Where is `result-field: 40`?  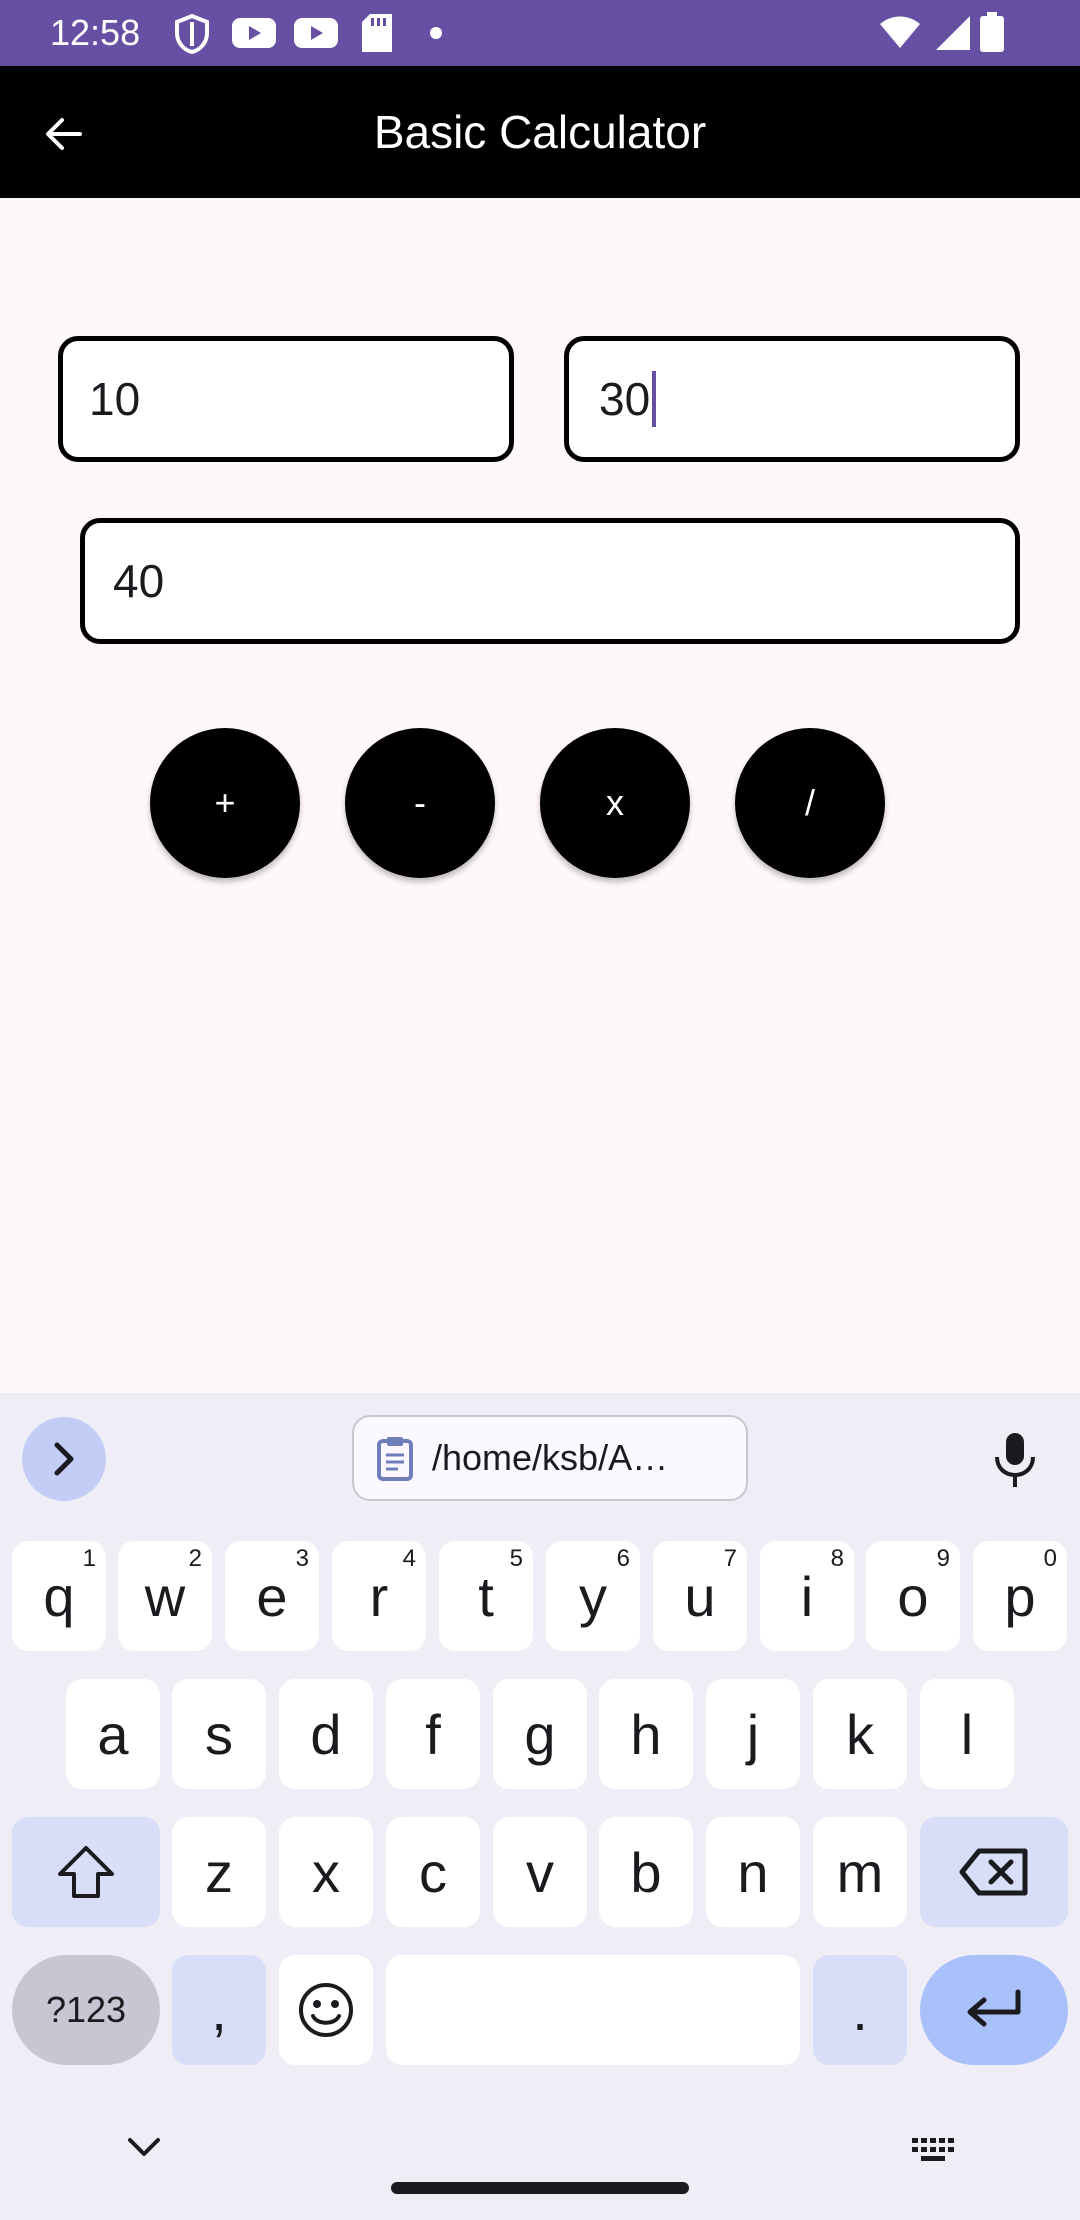
result-field: 40 is located at coordinates (550, 581).